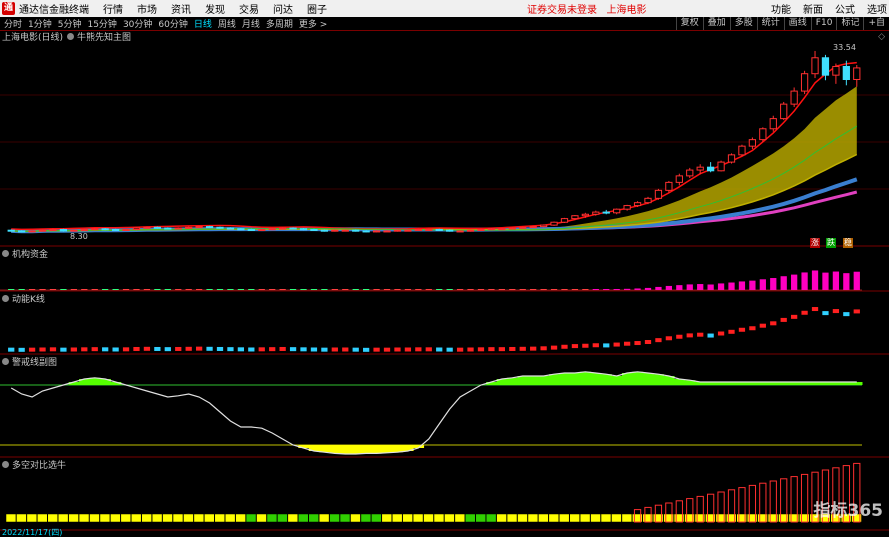 This screenshot has width=889, height=537. I want to click on institutional-funds-series, so click(431, 280).